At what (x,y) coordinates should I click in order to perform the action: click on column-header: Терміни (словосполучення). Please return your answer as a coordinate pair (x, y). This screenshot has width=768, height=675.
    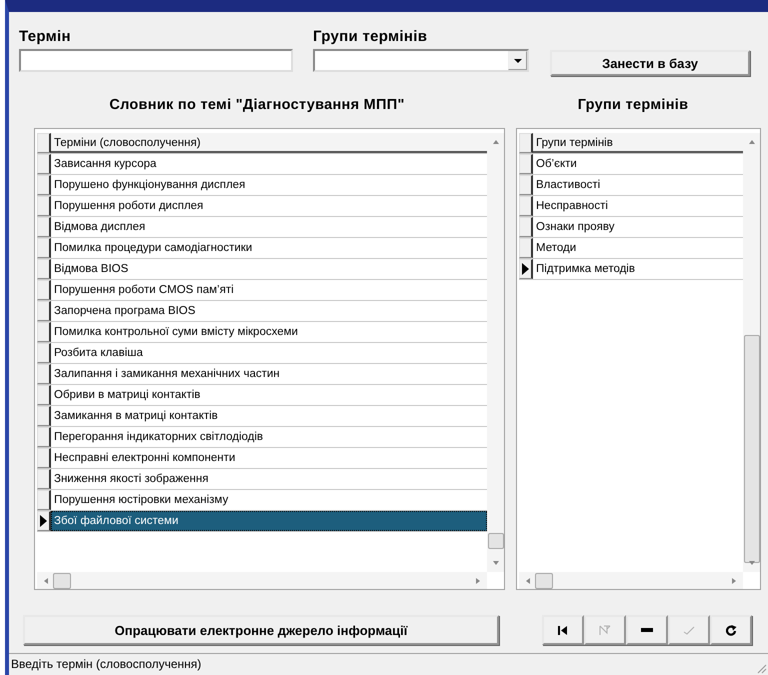
    Looking at the image, I should click on (269, 143).